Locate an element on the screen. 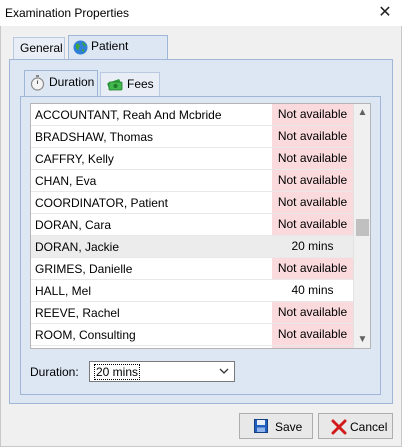 The image size is (402, 447). tab-general: General is located at coordinates (39, 48).